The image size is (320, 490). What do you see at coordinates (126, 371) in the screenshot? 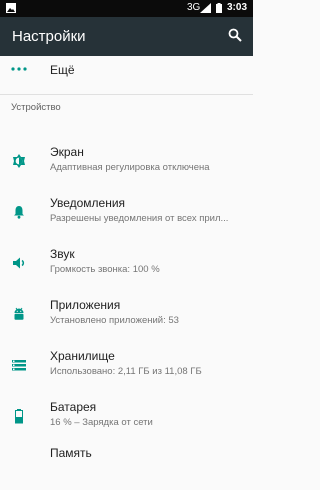
I see `settings-item-subtitle: Использовано: 2,11 ГБ из 11,08 ГБ` at bounding box center [126, 371].